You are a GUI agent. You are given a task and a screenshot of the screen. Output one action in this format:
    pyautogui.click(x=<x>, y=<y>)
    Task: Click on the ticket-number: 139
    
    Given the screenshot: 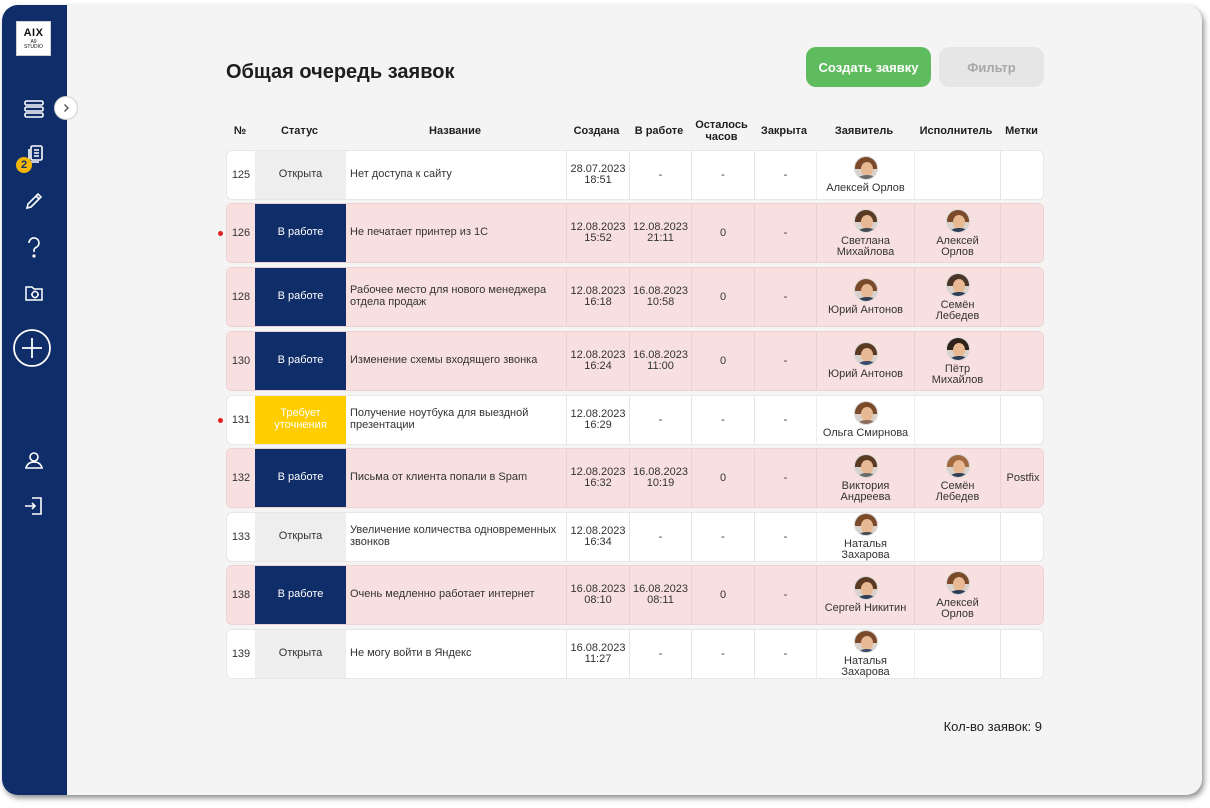 What is the action you would take?
    pyautogui.click(x=241, y=654)
    